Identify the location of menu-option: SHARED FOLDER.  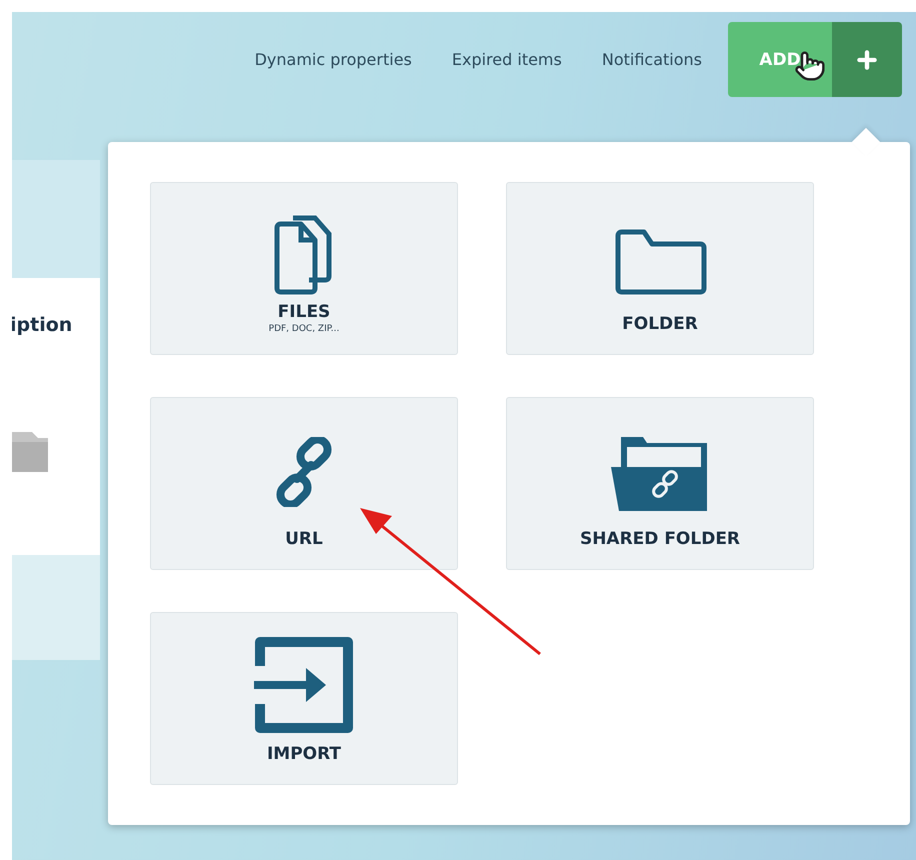
(660, 483).